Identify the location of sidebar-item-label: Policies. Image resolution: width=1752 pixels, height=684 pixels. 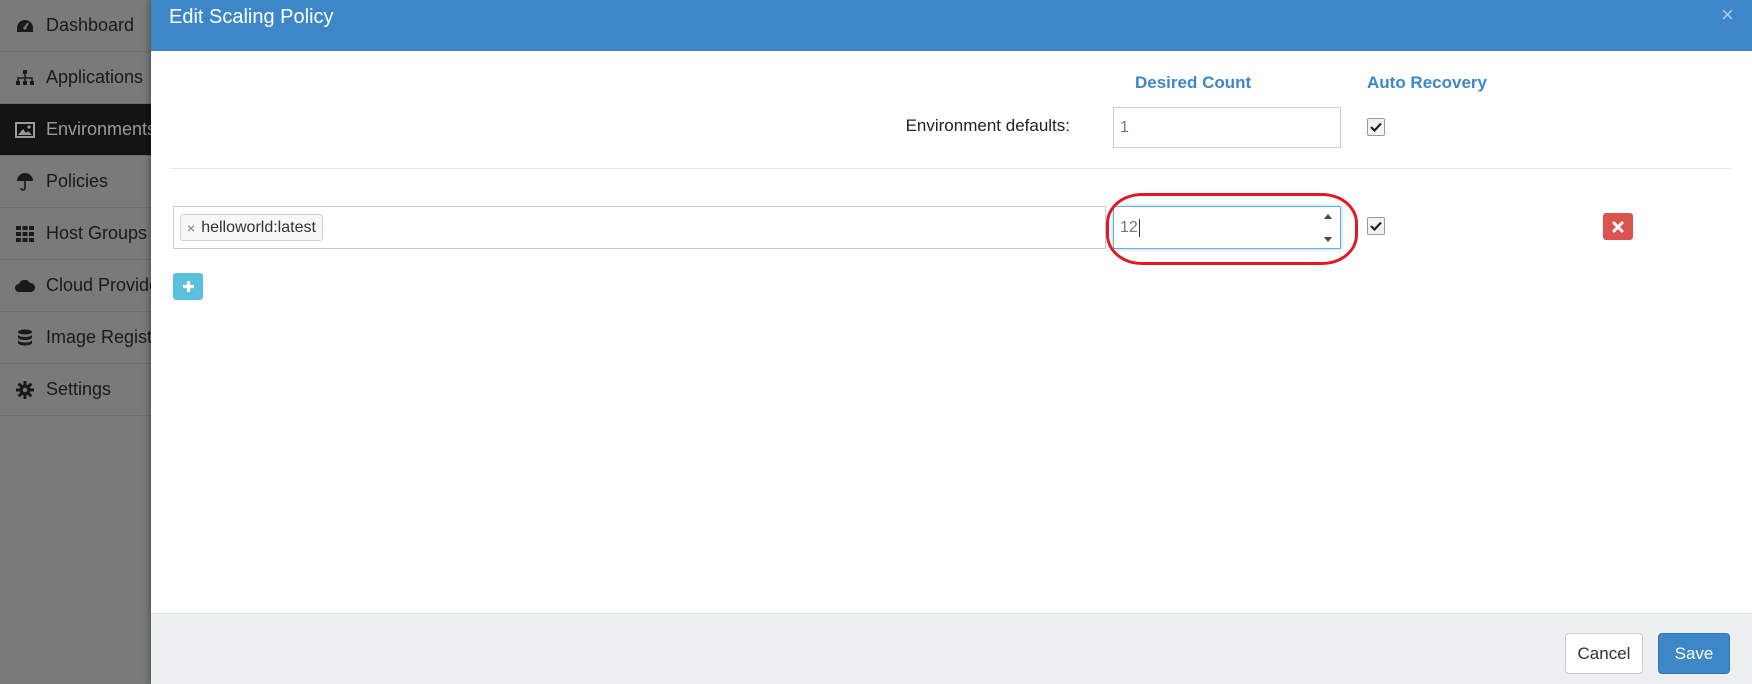
(77, 181).